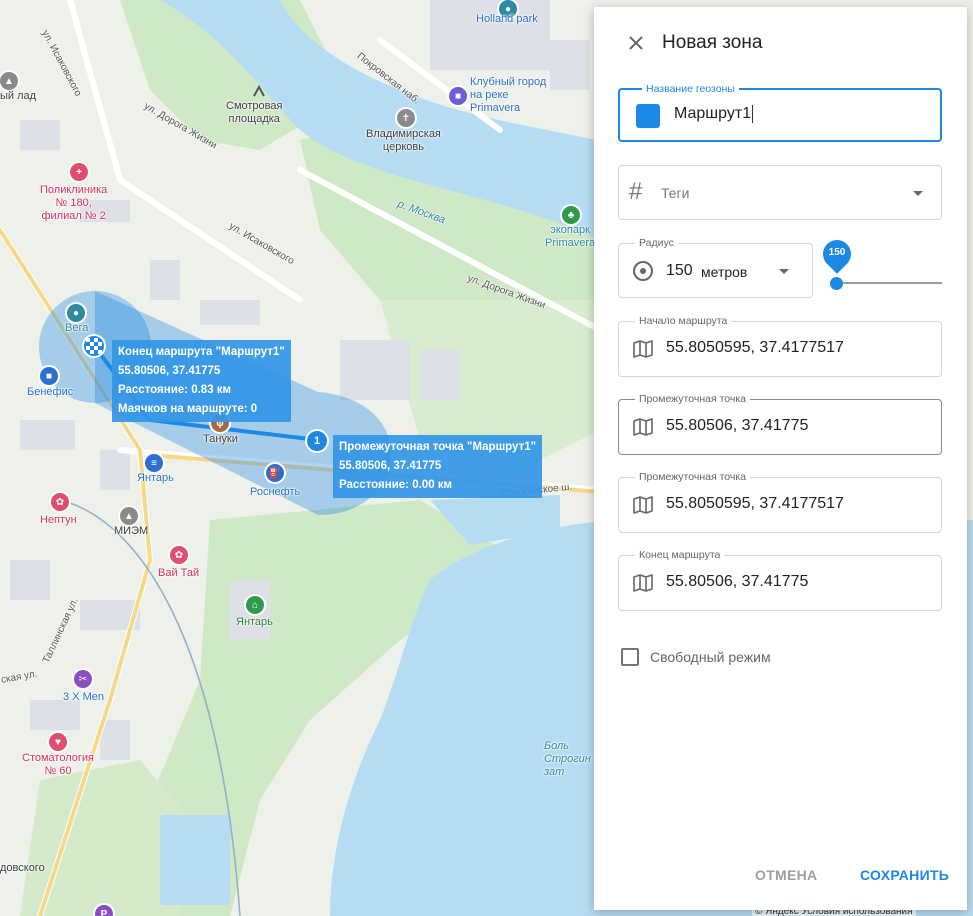  I want to click on route-end-field: Конец маршрута 55.80506, 37.41775, so click(780, 580).